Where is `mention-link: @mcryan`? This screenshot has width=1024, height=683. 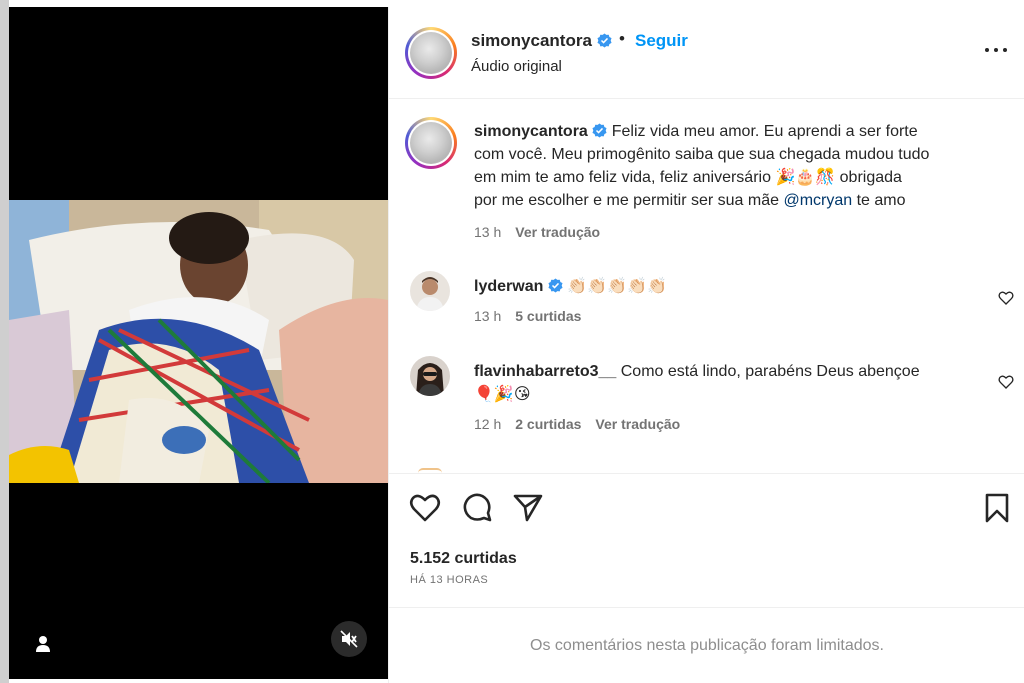
mention-link: @mcryan is located at coordinates (817, 200).